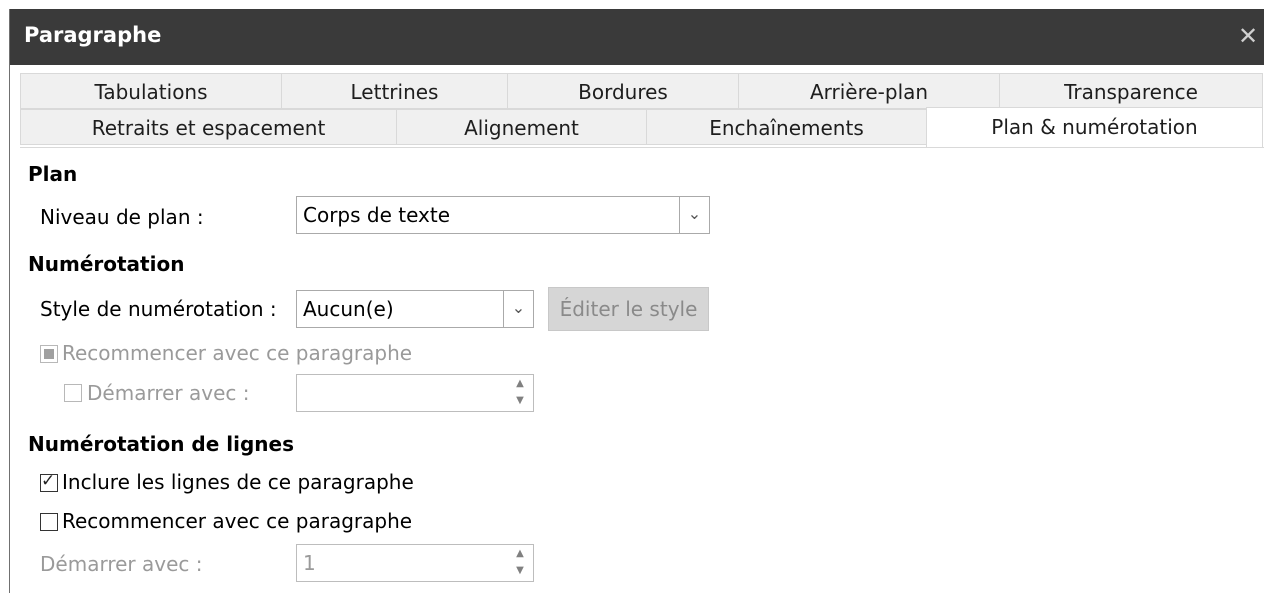 Image resolution: width=1264 pixels, height=594 pixels. What do you see at coordinates (348, 309) in the screenshot?
I see `numbering-style-value: Aucun(e)` at bounding box center [348, 309].